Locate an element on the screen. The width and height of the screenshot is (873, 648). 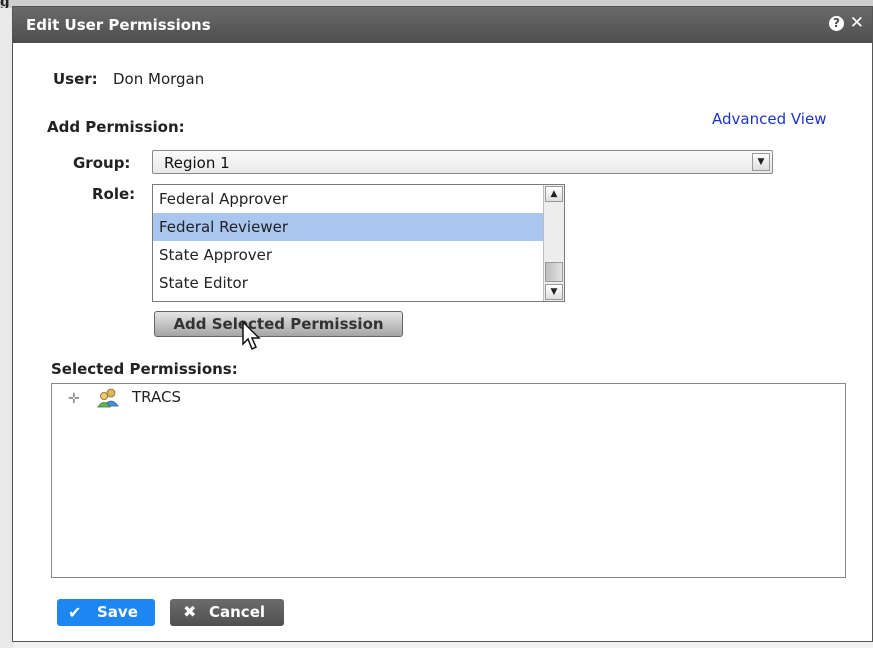
save-label: Save is located at coordinates (117, 612).